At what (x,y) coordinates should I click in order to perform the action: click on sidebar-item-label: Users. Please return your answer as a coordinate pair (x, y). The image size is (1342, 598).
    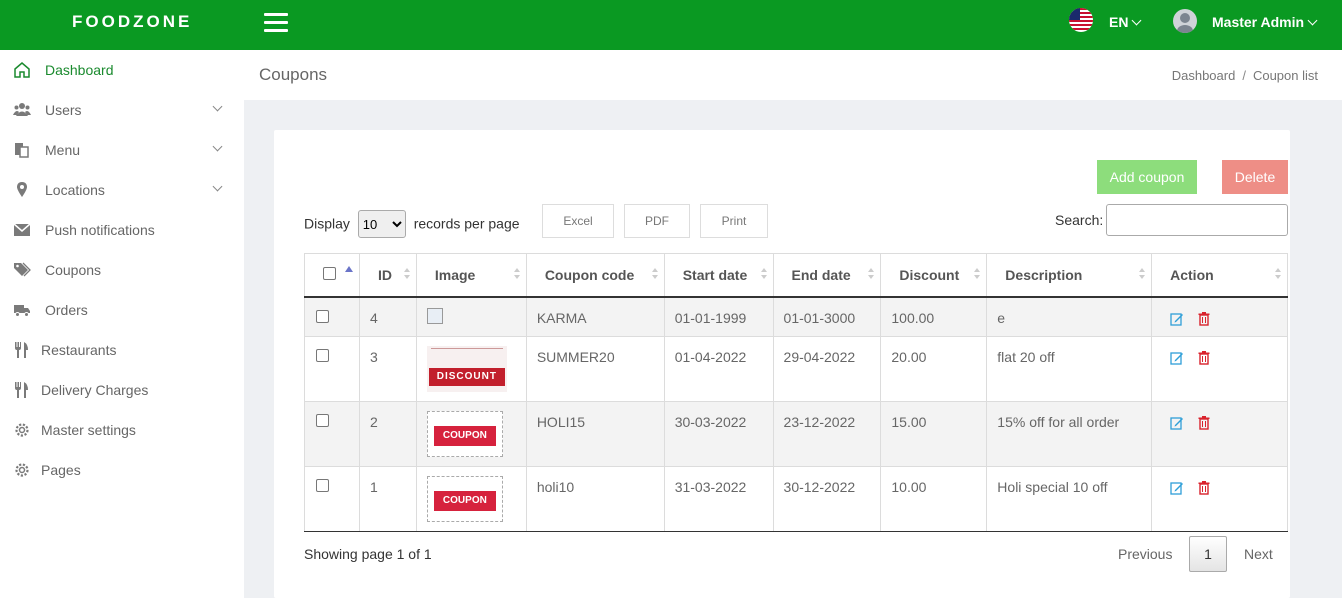
    Looking at the image, I should click on (63, 110).